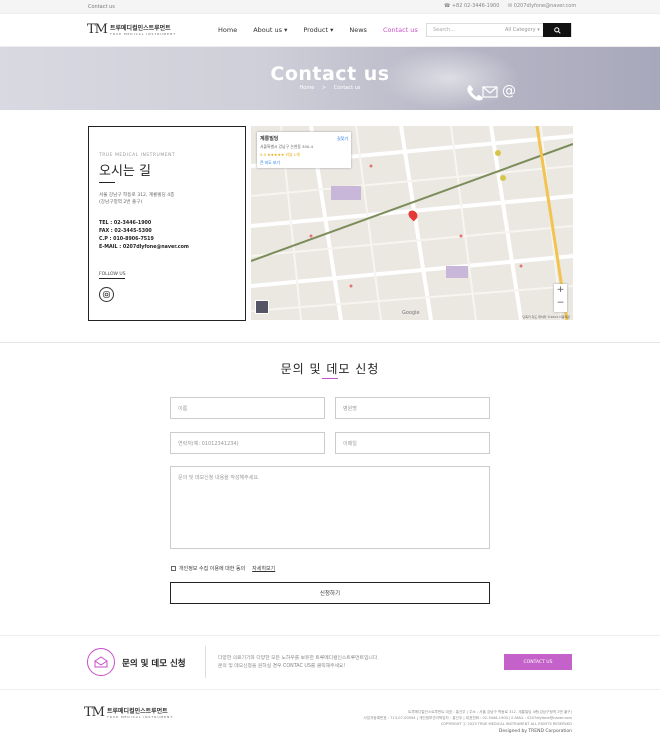  Describe the element at coordinates (94, 712) in the screenshot. I see `footer-logo-mark: TM` at that location.